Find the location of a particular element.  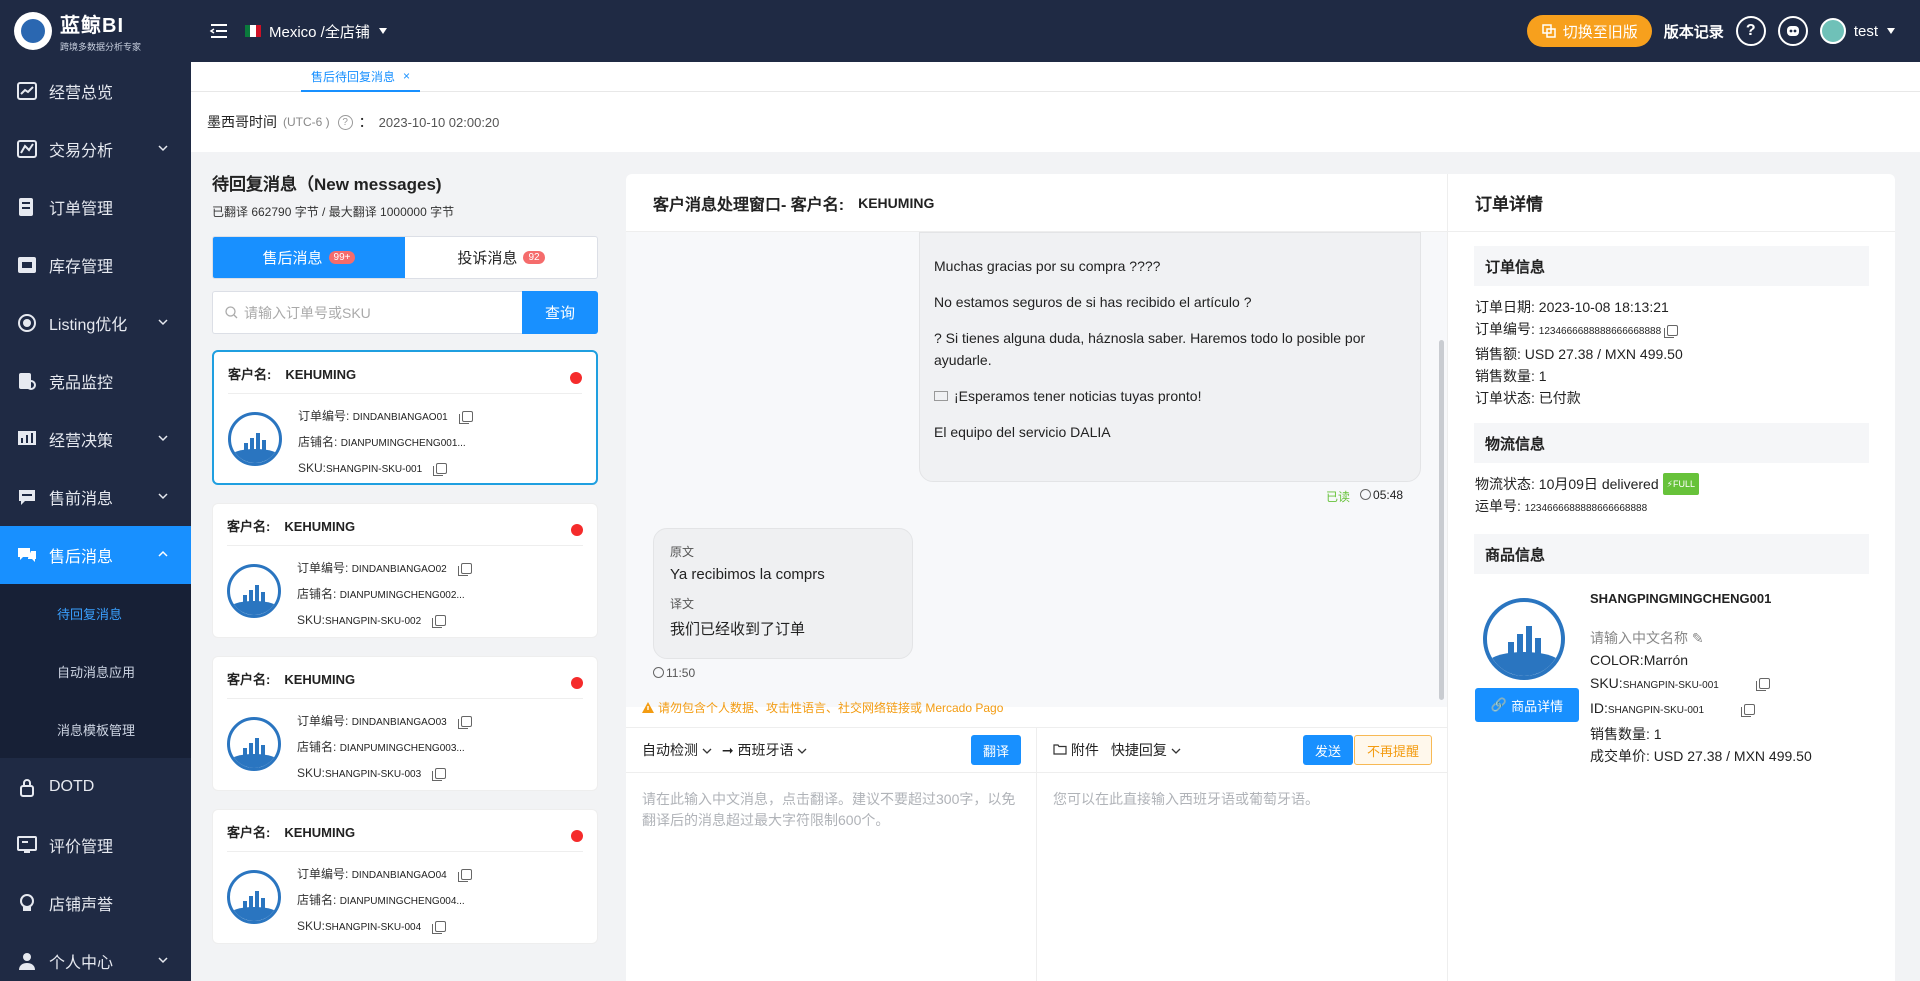

order-number: DINDANBIANGAO04 is located at coordinates (399, 875).